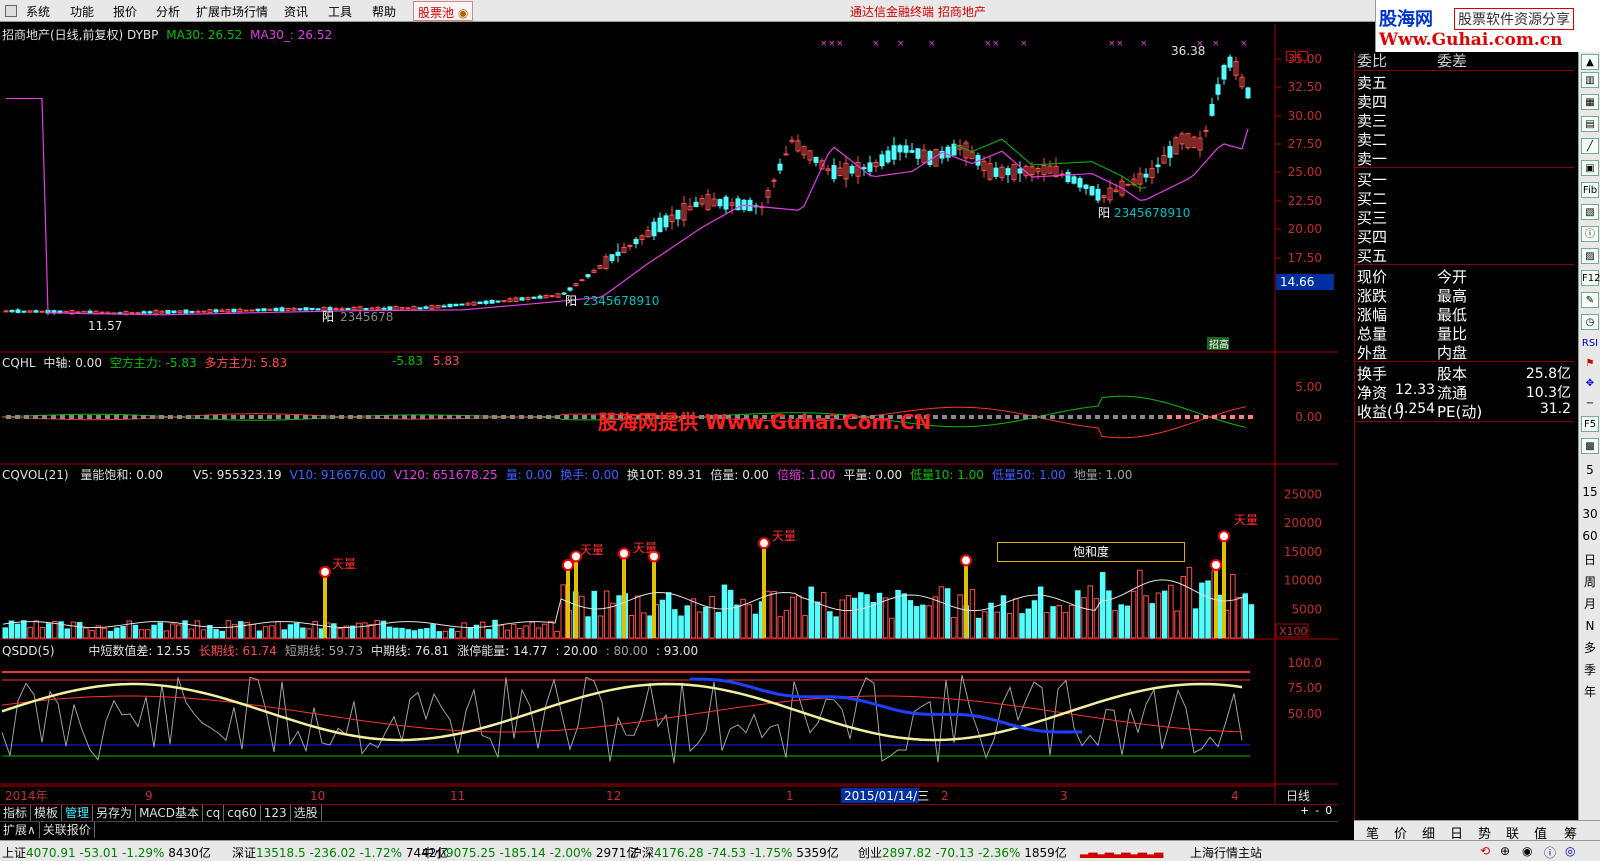 Image resolution: width=1600 pixels, height=861 pixels. What do you see at coordinates (1505, 851) in the screenshot?
I see `lock-icon: ⊕` at bounding box center [1505, 851].